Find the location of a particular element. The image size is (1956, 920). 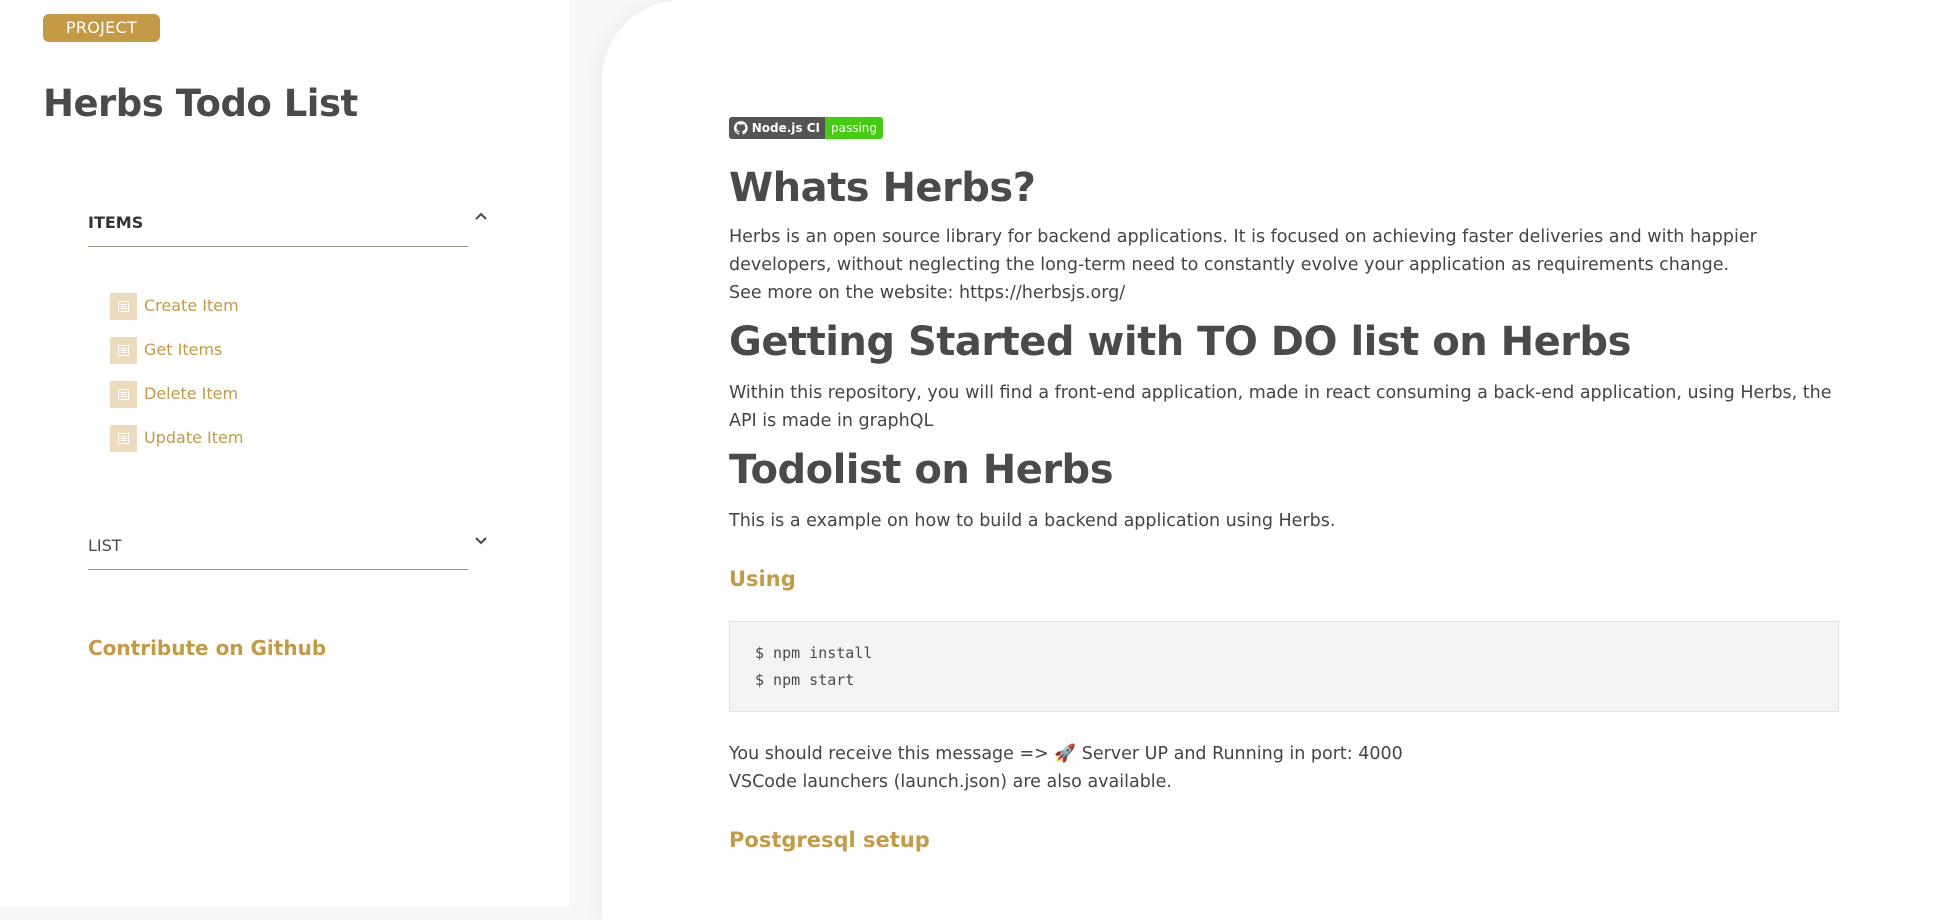

heading-whats-herbs: Whats Herbs? is located at coordinates (882, 188).